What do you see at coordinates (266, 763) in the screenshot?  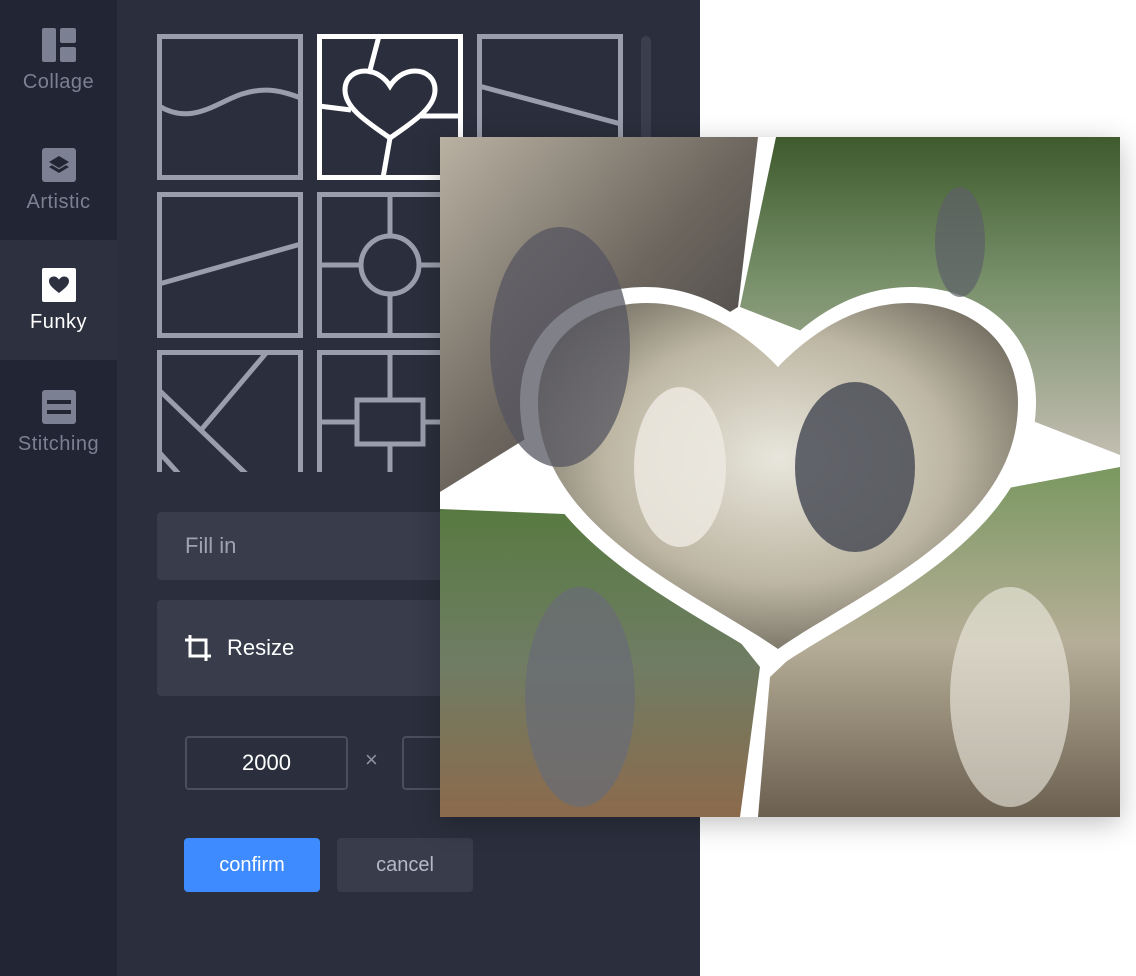 I see `width-input` at bounding box center [266, 763].